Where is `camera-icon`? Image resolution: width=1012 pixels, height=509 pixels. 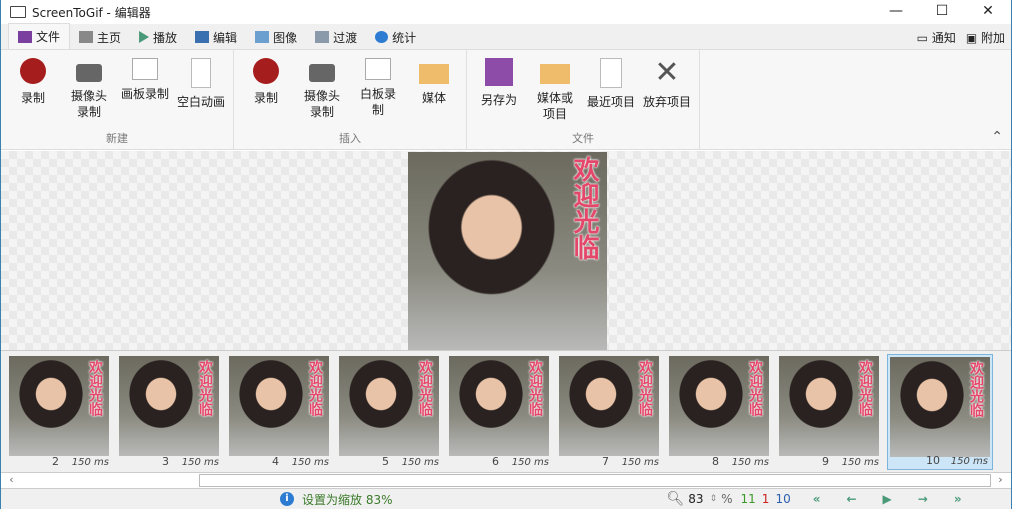
camera-icon is located at coordinates (89, 73).